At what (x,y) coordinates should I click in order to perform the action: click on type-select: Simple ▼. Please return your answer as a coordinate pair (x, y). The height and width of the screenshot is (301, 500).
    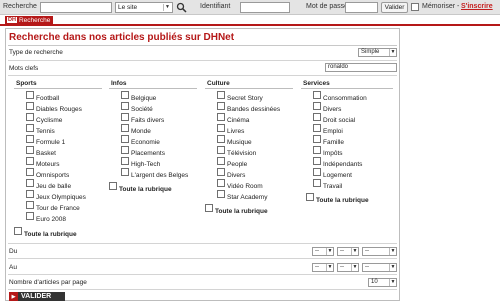
    Looking at the image, I should click on (377, 52).